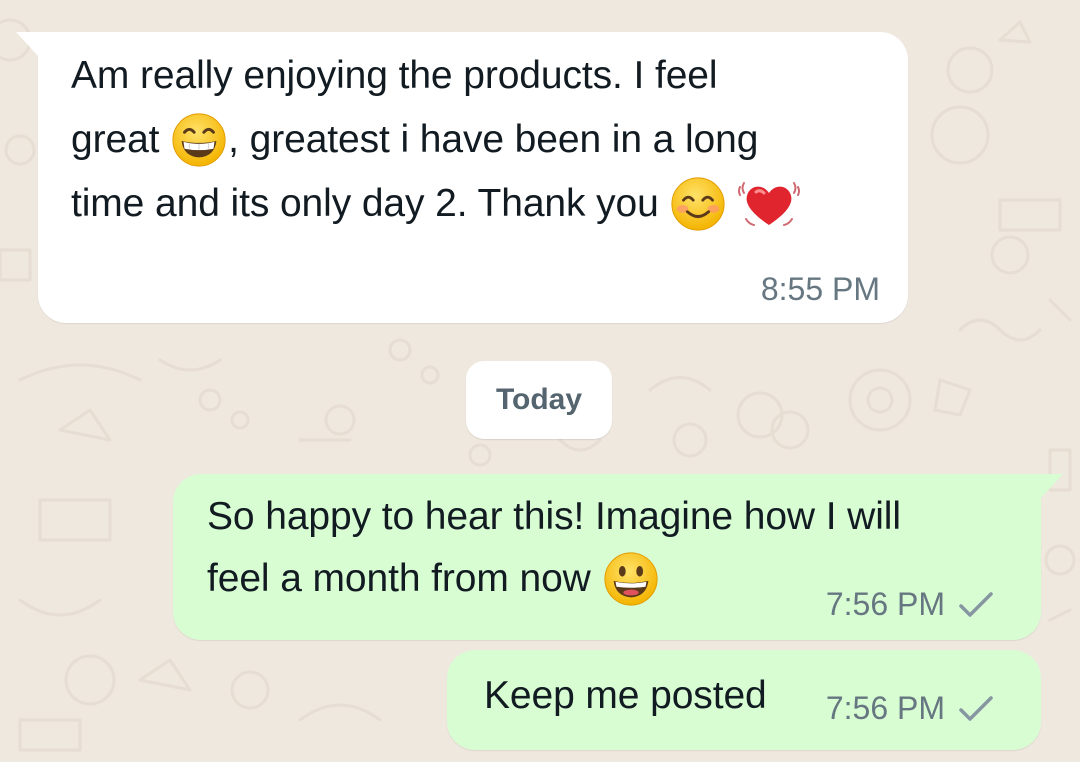 This screenshot has height=762, width=1080. What do you see at coordinates (115, 139) in the screenshot?
I see `incoming-message-line-2-start: great` at bounding box center [115, 139].